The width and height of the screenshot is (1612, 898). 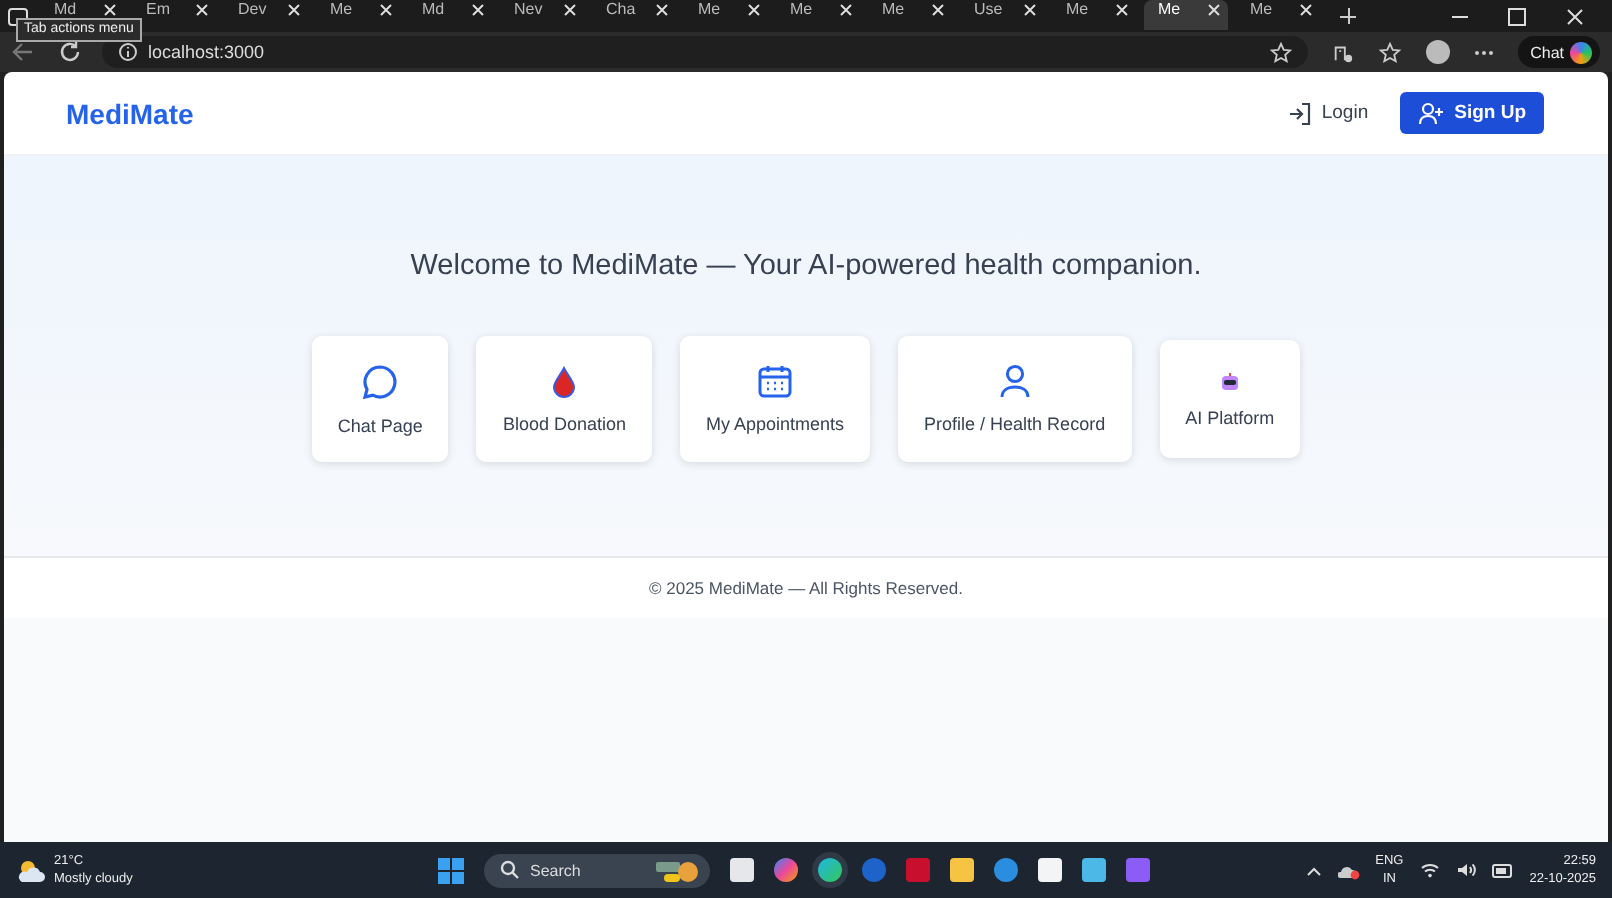 I want to click on start-icon, so click(x=451, y=870).